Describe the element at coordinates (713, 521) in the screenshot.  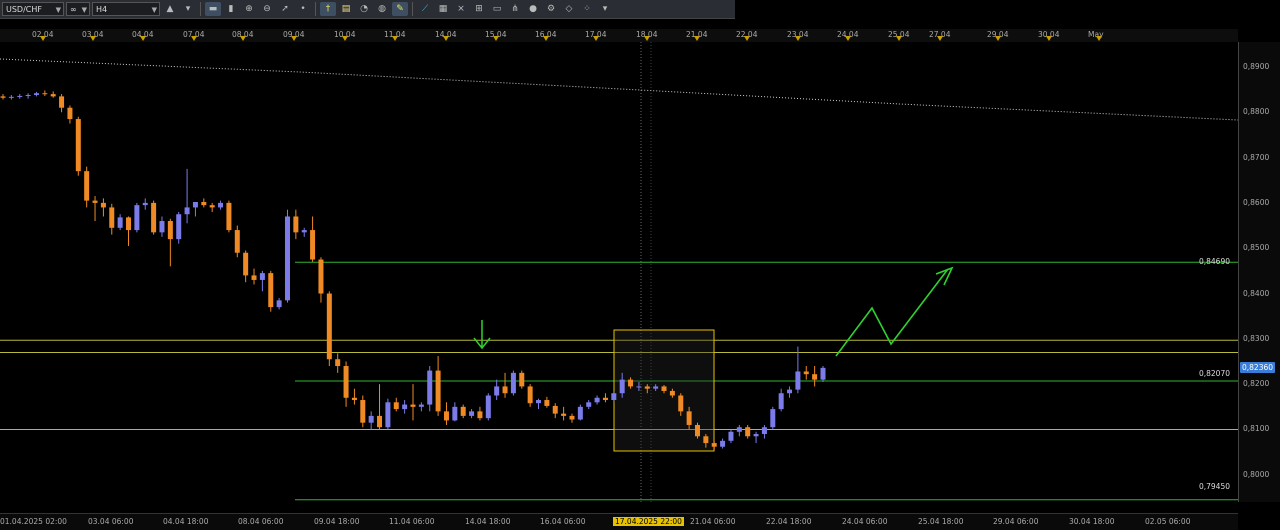
I see `time-tick-label: 21.04 06:00` at that location.